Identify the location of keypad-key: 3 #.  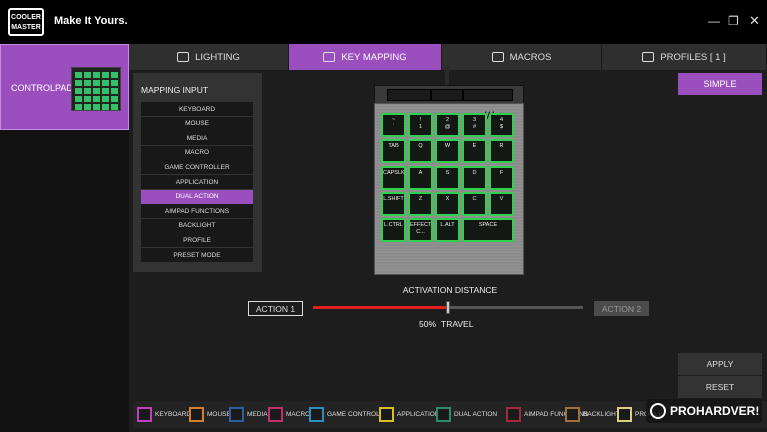
(474, 125).